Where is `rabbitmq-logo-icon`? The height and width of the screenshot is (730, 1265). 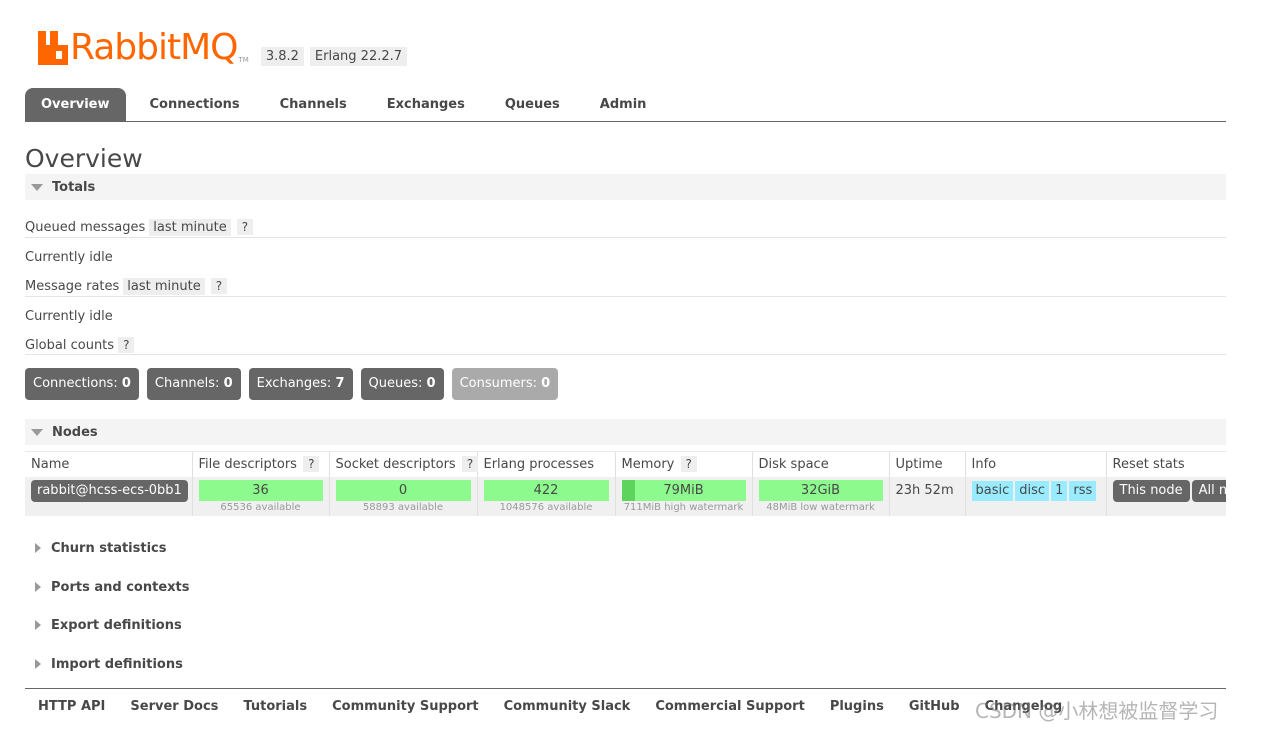
rabbitmq-logo-icon is located at coordinates (53, 48).